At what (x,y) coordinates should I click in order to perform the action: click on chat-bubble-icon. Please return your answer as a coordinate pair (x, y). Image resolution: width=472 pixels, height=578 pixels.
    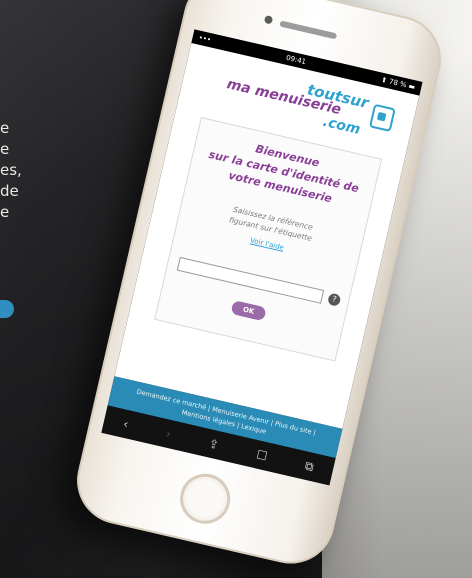
    Looking at the image, I should click on (382, 118).